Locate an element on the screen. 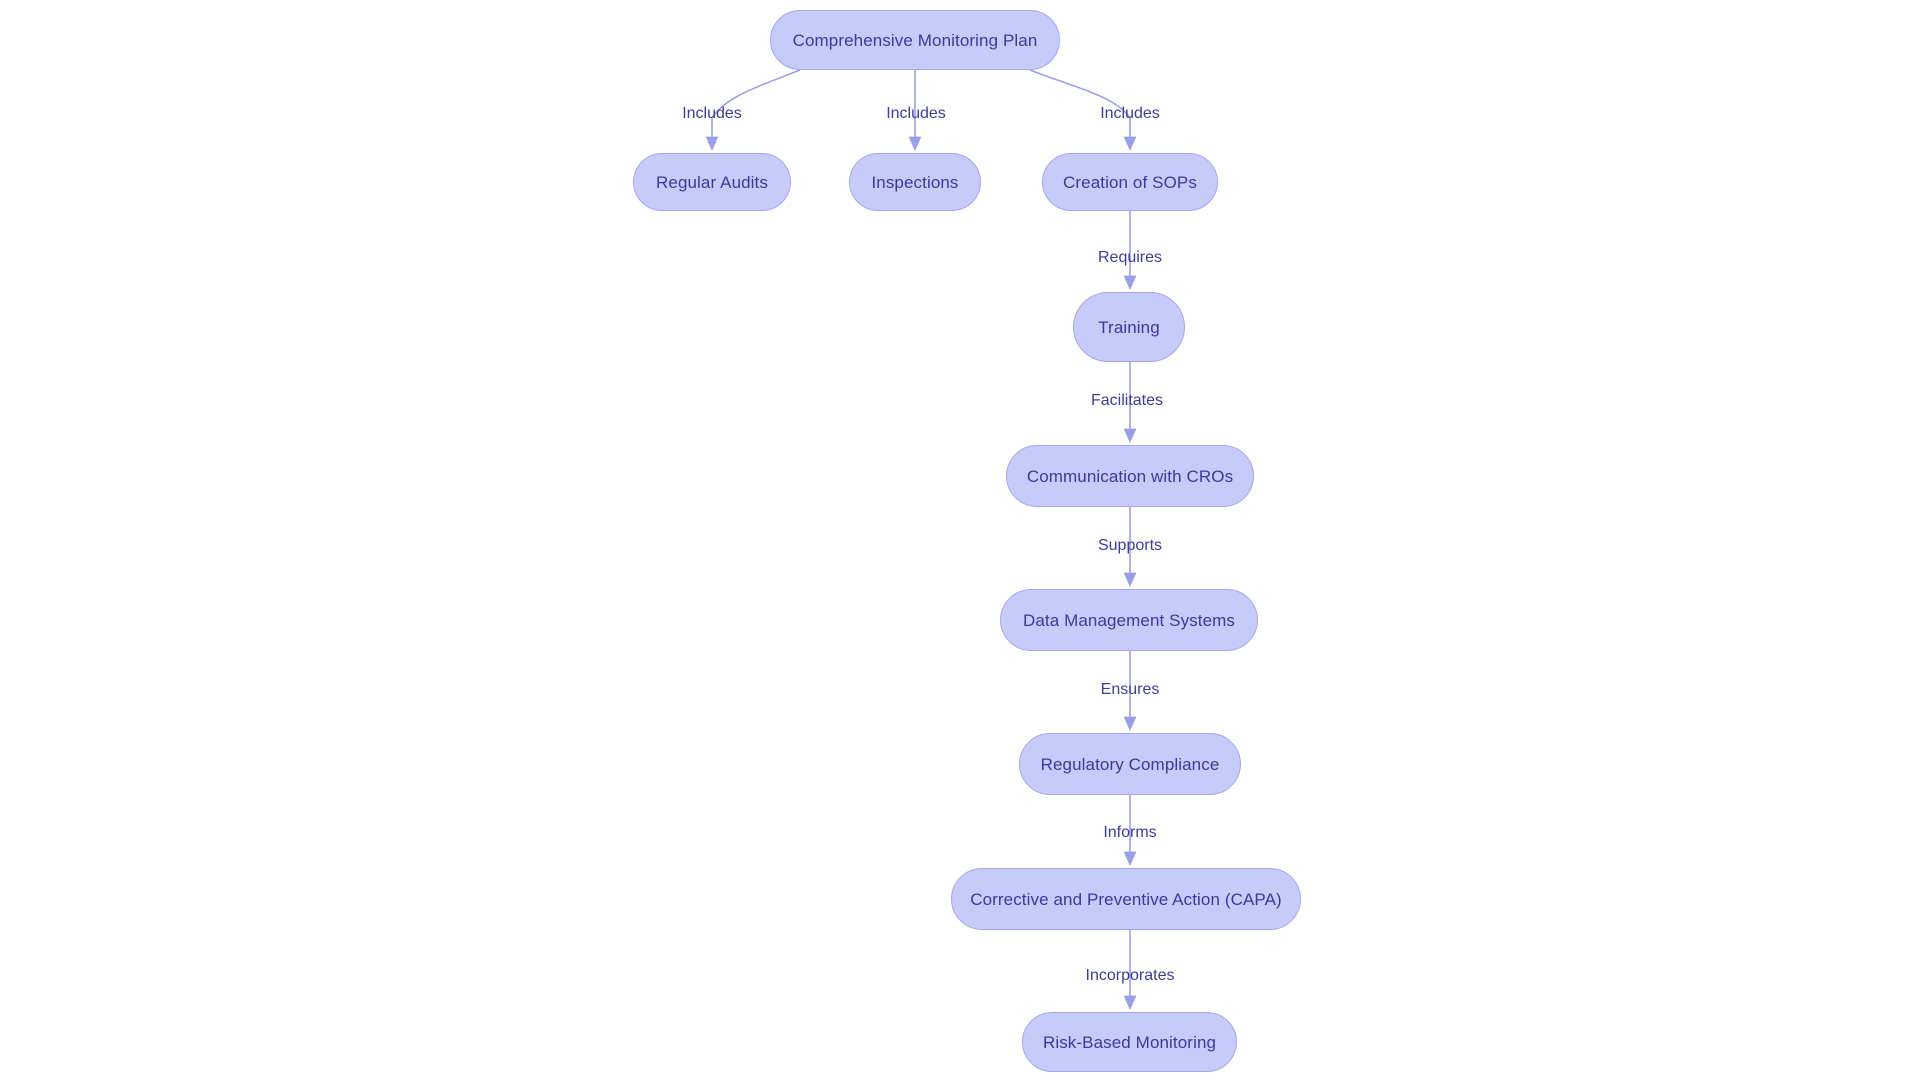 Image resolution: width=1920 pixels, height=1083 pixels. node-label: Inspections is located at coordinates (915, 182).